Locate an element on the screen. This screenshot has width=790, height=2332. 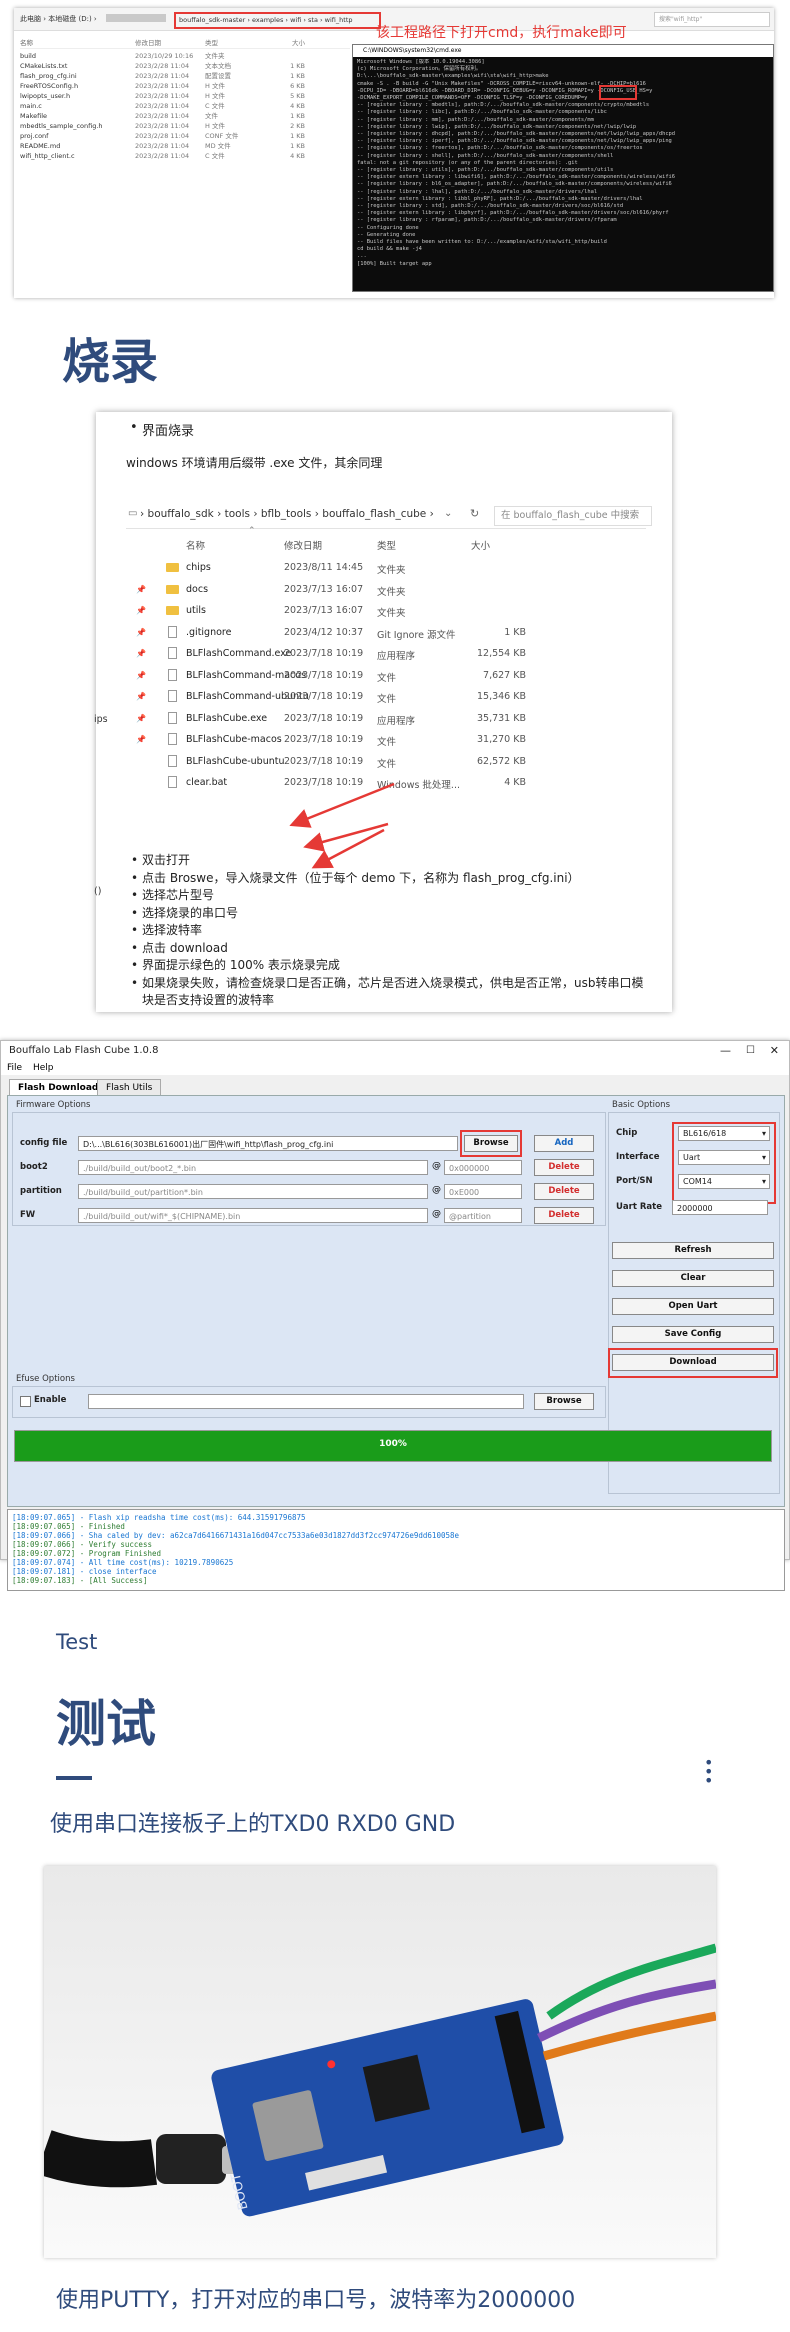
file-row: proj.conf 2023/2/28 11:04 CONF 文件 1 KB is located at coordinates (185, 136).